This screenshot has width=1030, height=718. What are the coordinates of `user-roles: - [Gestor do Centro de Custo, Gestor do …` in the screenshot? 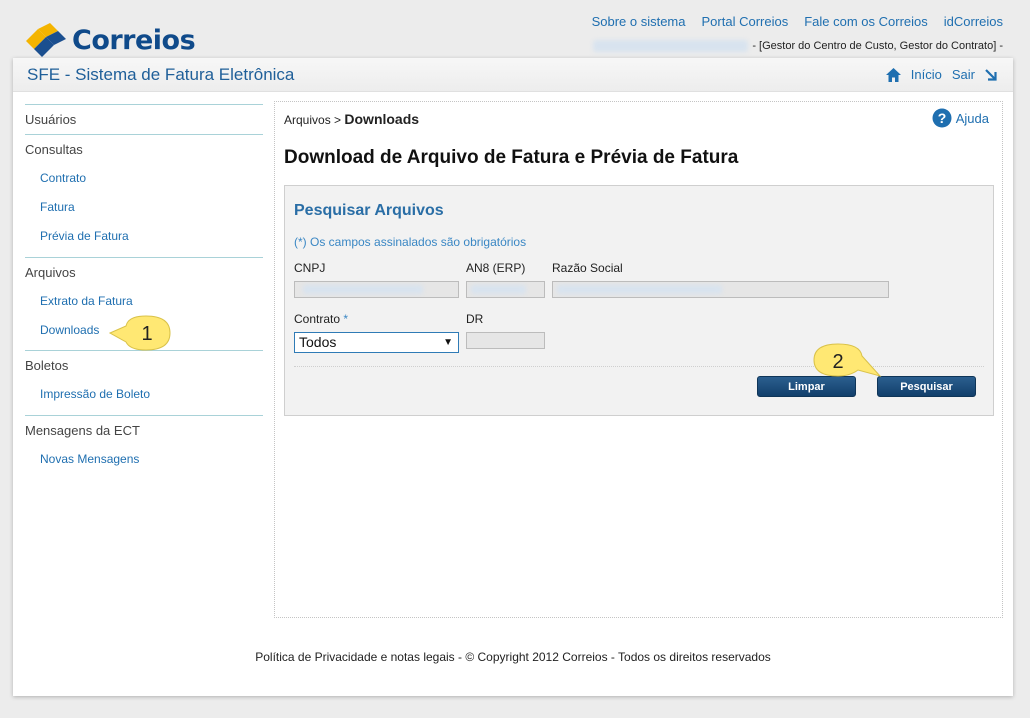 It's located at (877, 46).